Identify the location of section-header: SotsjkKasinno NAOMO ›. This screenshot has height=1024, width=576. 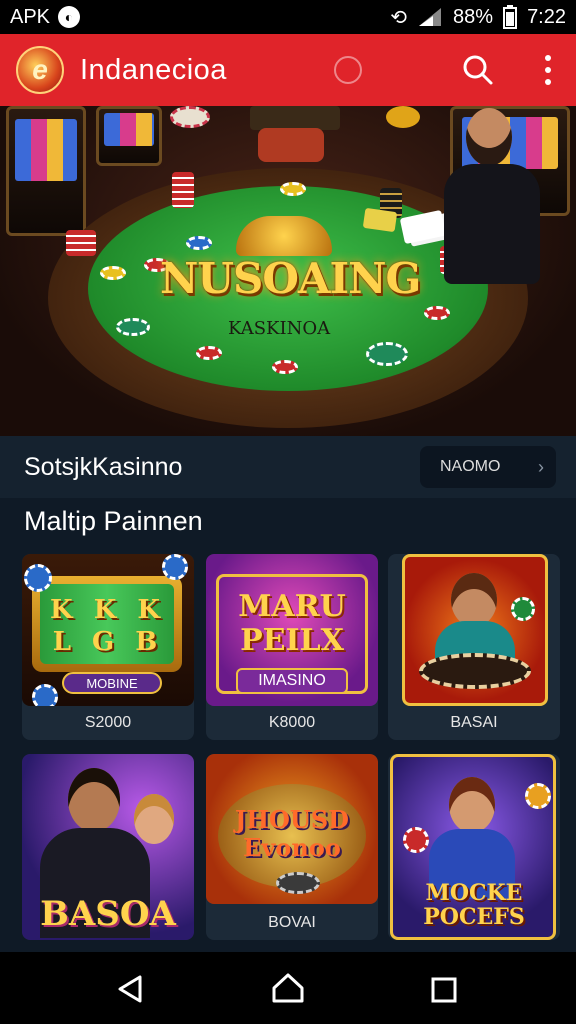
(288, 467).